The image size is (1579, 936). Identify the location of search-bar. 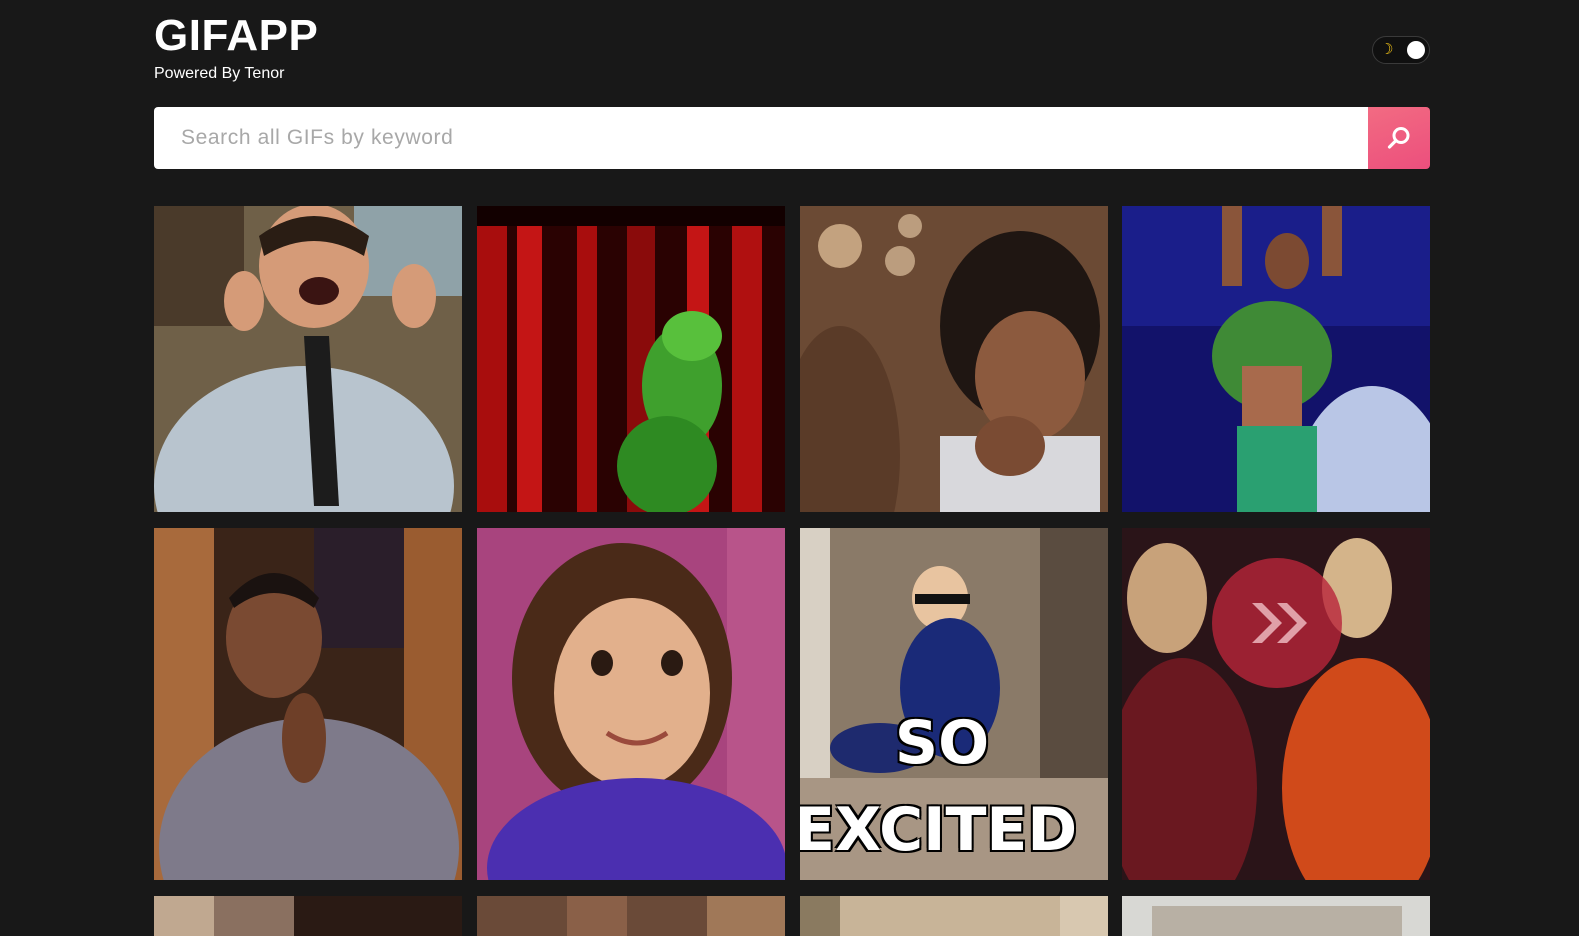
(792, 138).